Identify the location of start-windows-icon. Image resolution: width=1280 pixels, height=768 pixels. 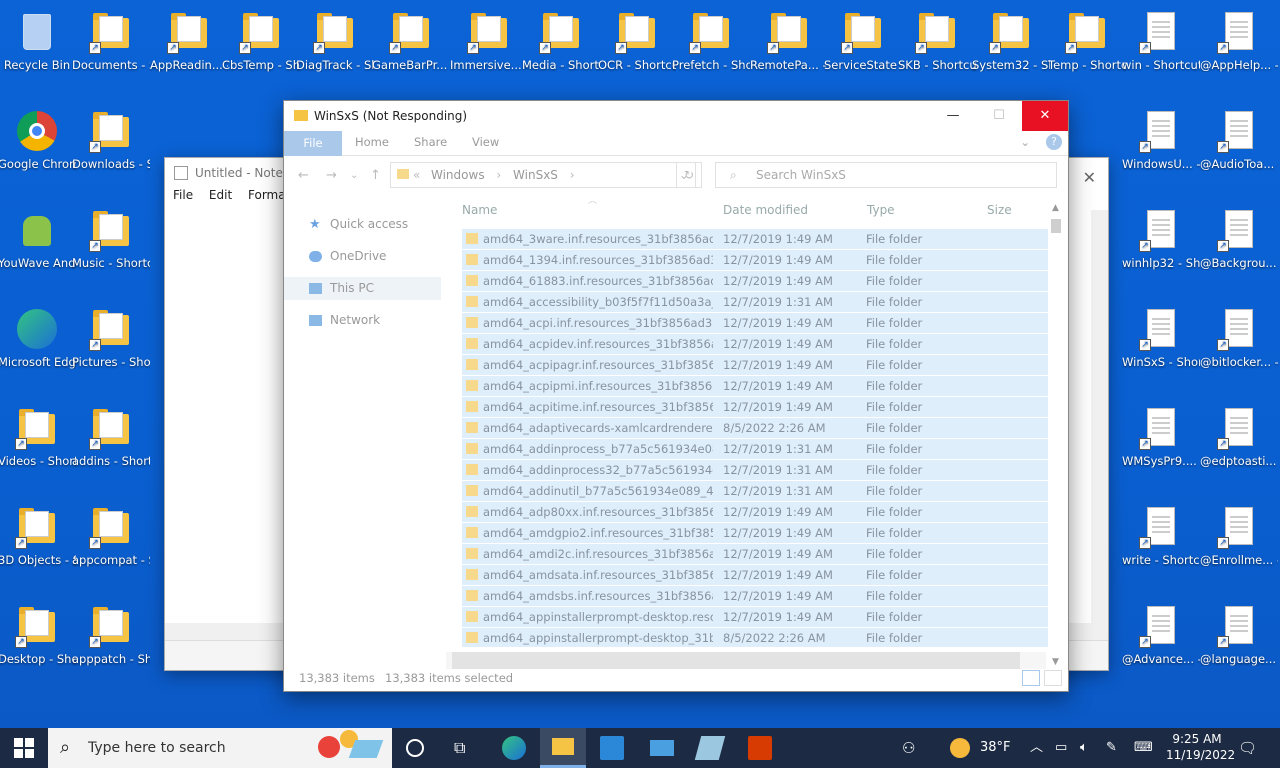
(24, 748).